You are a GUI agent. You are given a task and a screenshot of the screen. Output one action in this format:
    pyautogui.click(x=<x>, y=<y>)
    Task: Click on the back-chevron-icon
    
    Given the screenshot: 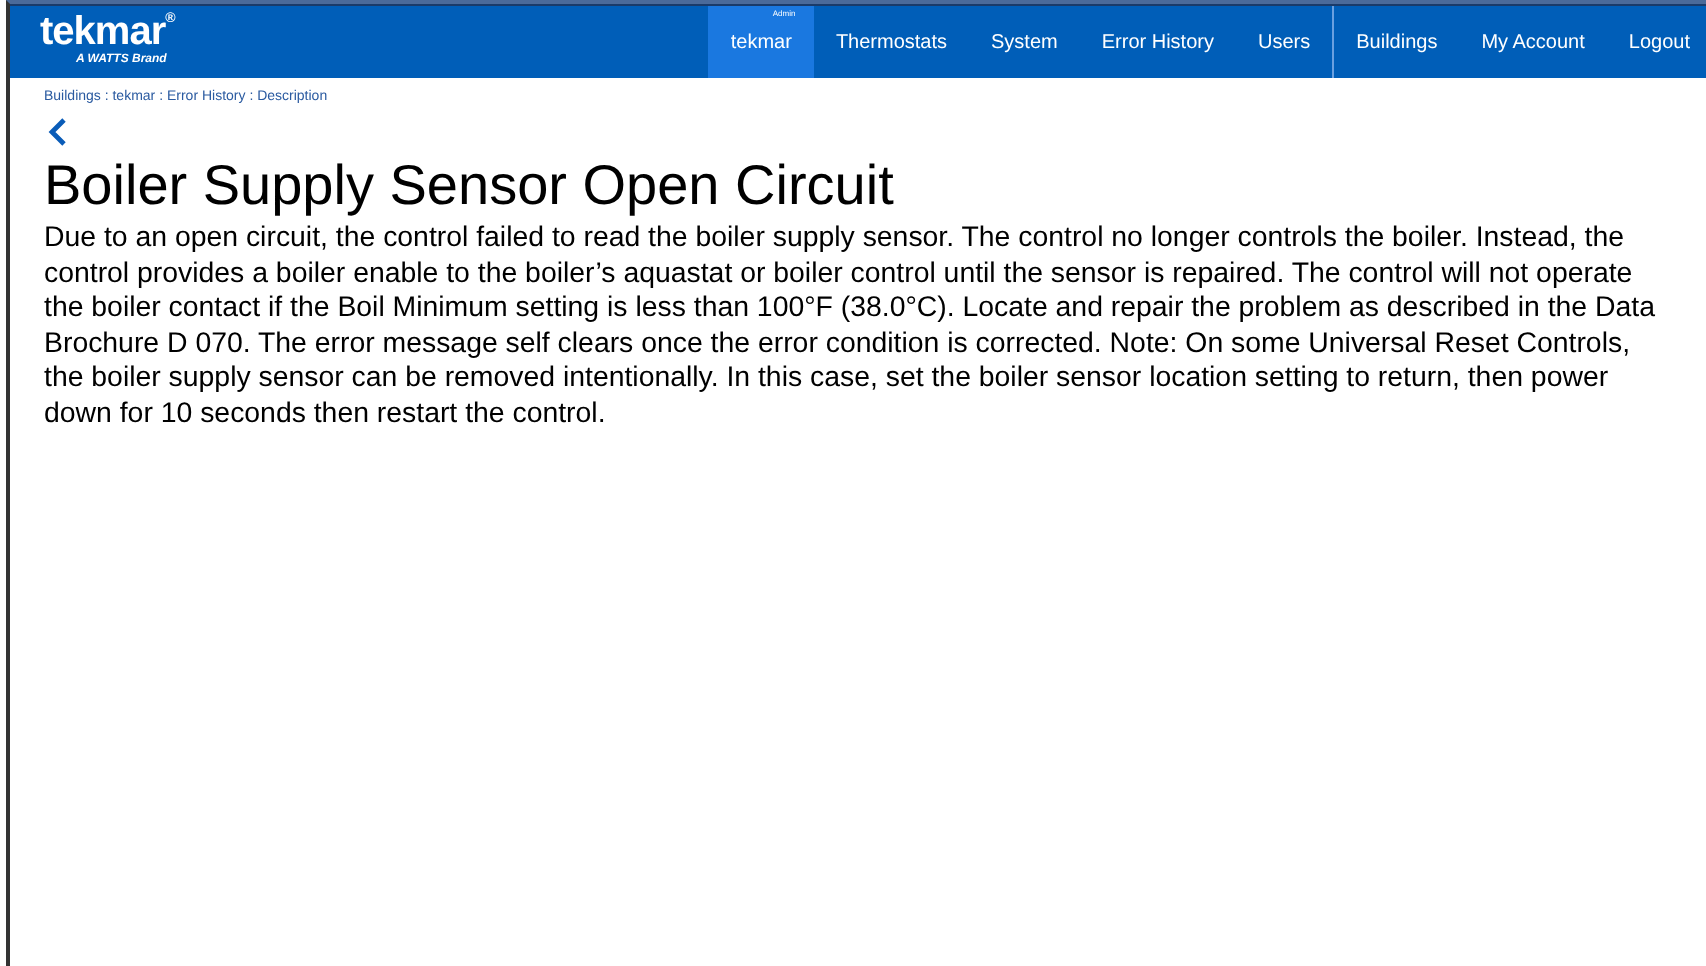 What is the action you would take?
    pyautogui.click(x=58, y=132)
    